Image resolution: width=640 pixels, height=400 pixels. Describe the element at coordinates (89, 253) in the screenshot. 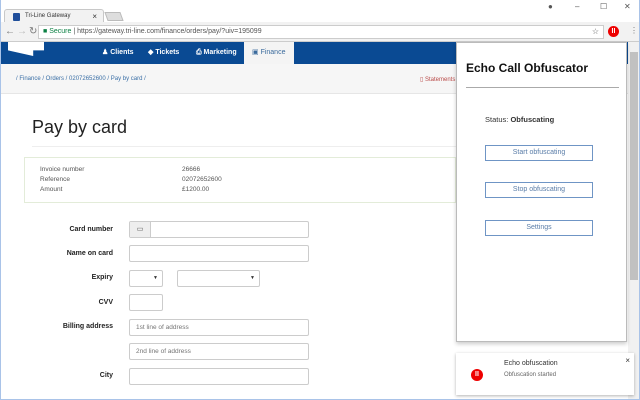

I see `name-on-card-label: Name on card` at that location.